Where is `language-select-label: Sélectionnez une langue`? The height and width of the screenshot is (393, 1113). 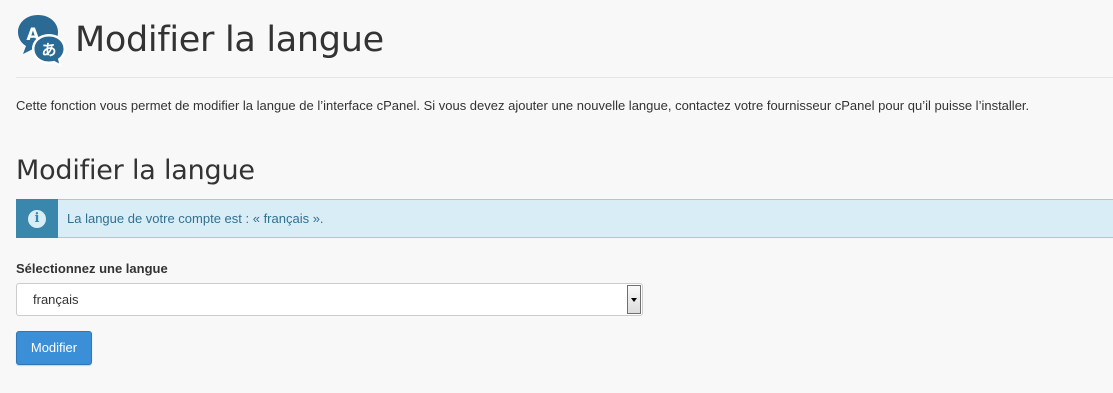 language-select-label: Sélectionnez une langue is located at coordinates (92, 268).